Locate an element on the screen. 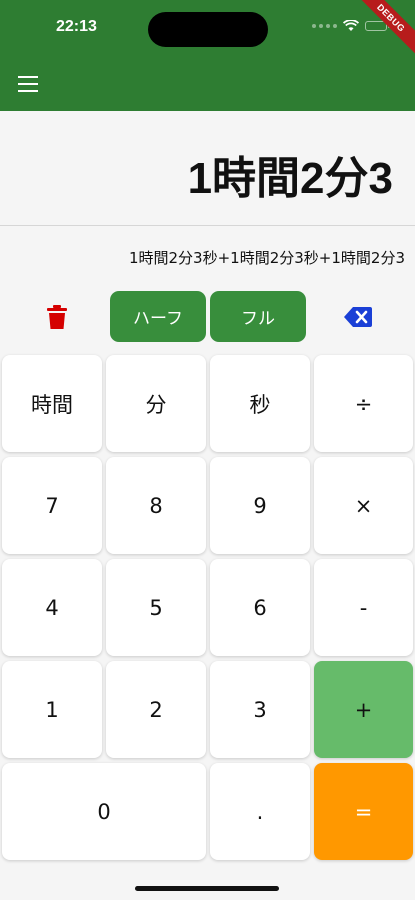 The width and height of the screenshot is (415, 900). digit-7-key: 7 is located at coordinates (52, 505).